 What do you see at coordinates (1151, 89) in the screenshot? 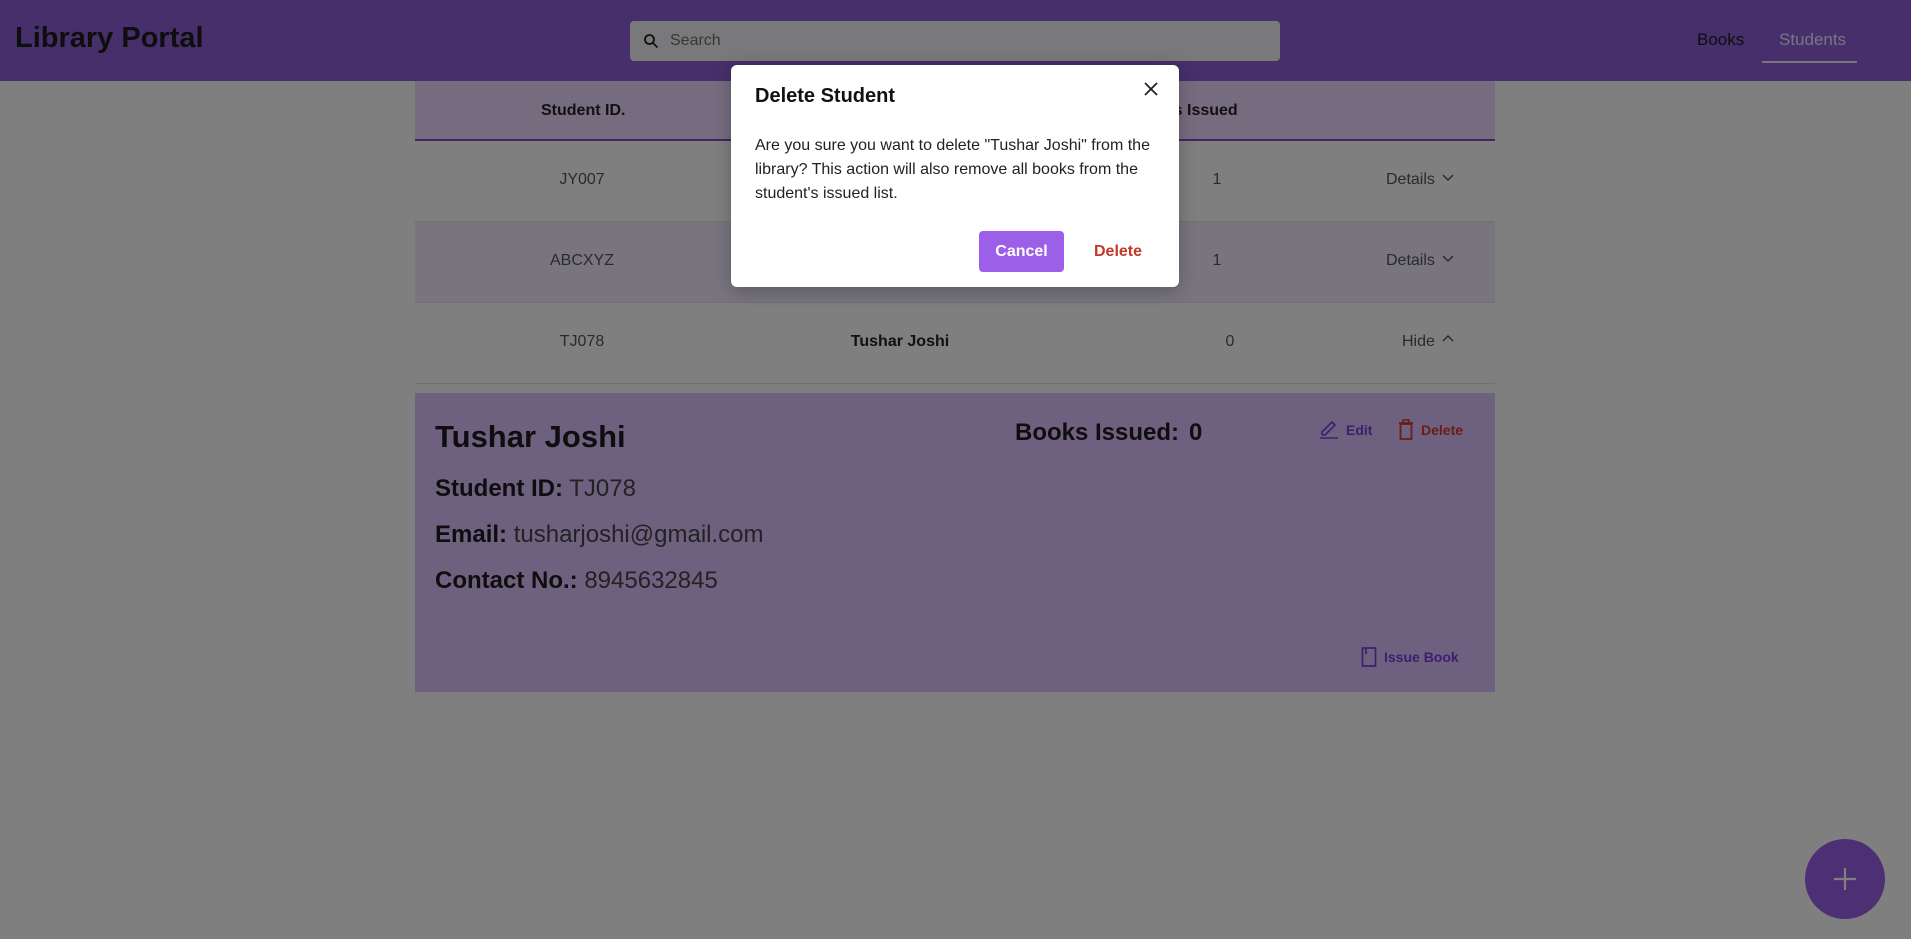
I see `close-icon` at bounding box center [1151, 89].